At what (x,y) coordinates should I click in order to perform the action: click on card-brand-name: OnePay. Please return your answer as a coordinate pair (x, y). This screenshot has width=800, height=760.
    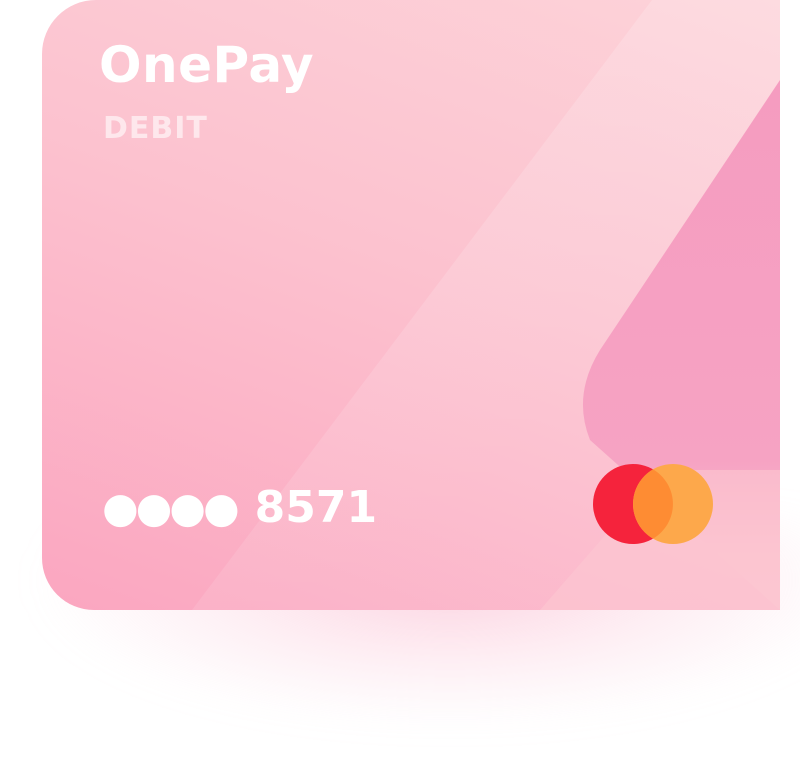
    Looking at the image, I should click on (207, 65).